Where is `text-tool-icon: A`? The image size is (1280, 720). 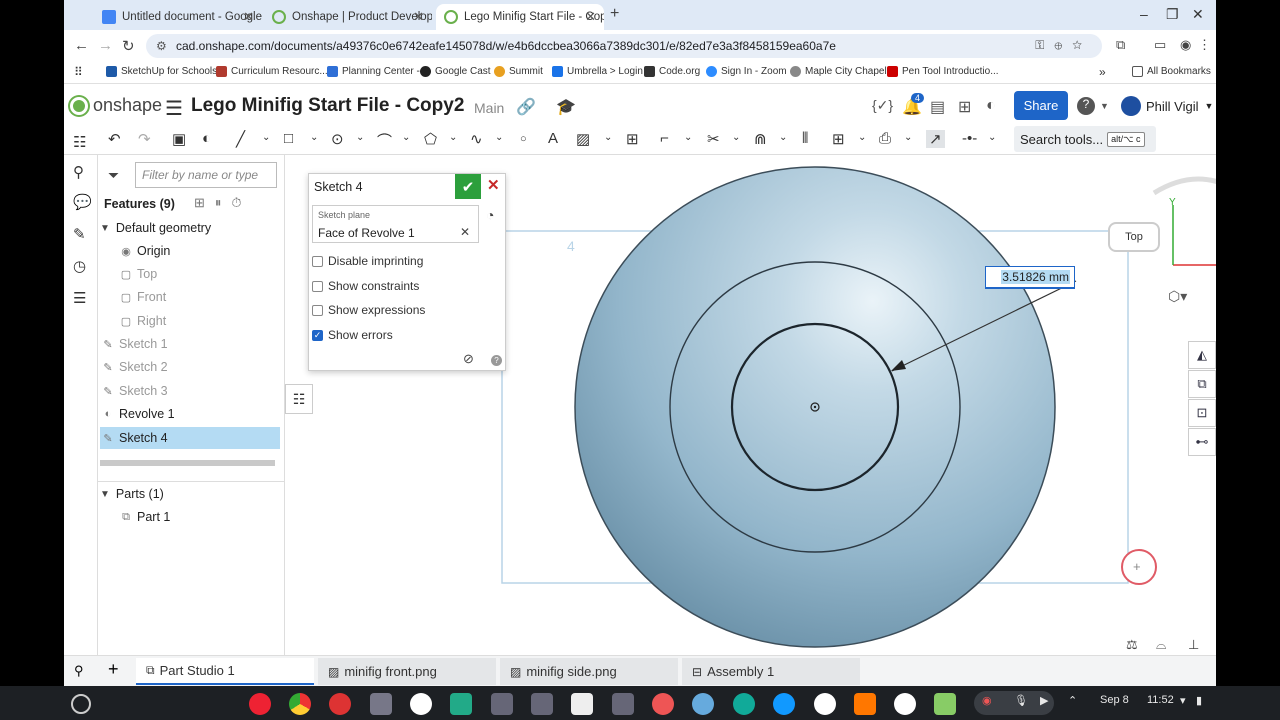 text-tool-icon: A is located at coordinates (553, 138).